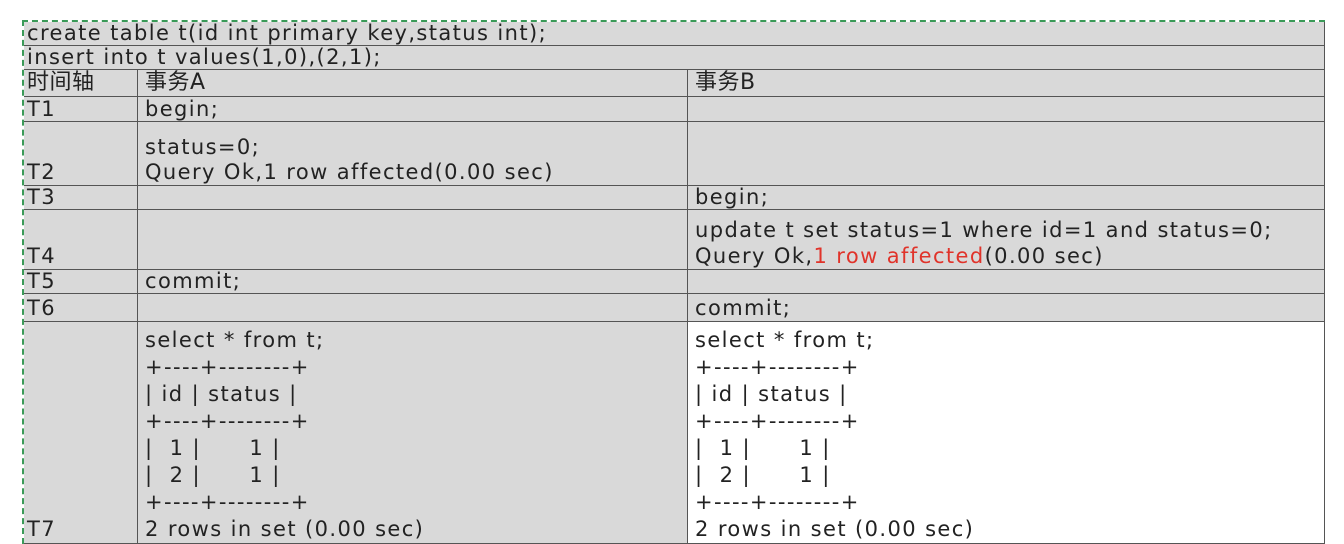 Image resolution: width=1344 pixels, height=544 pixels. I want to click on time-label: T5, so click(41, 281).